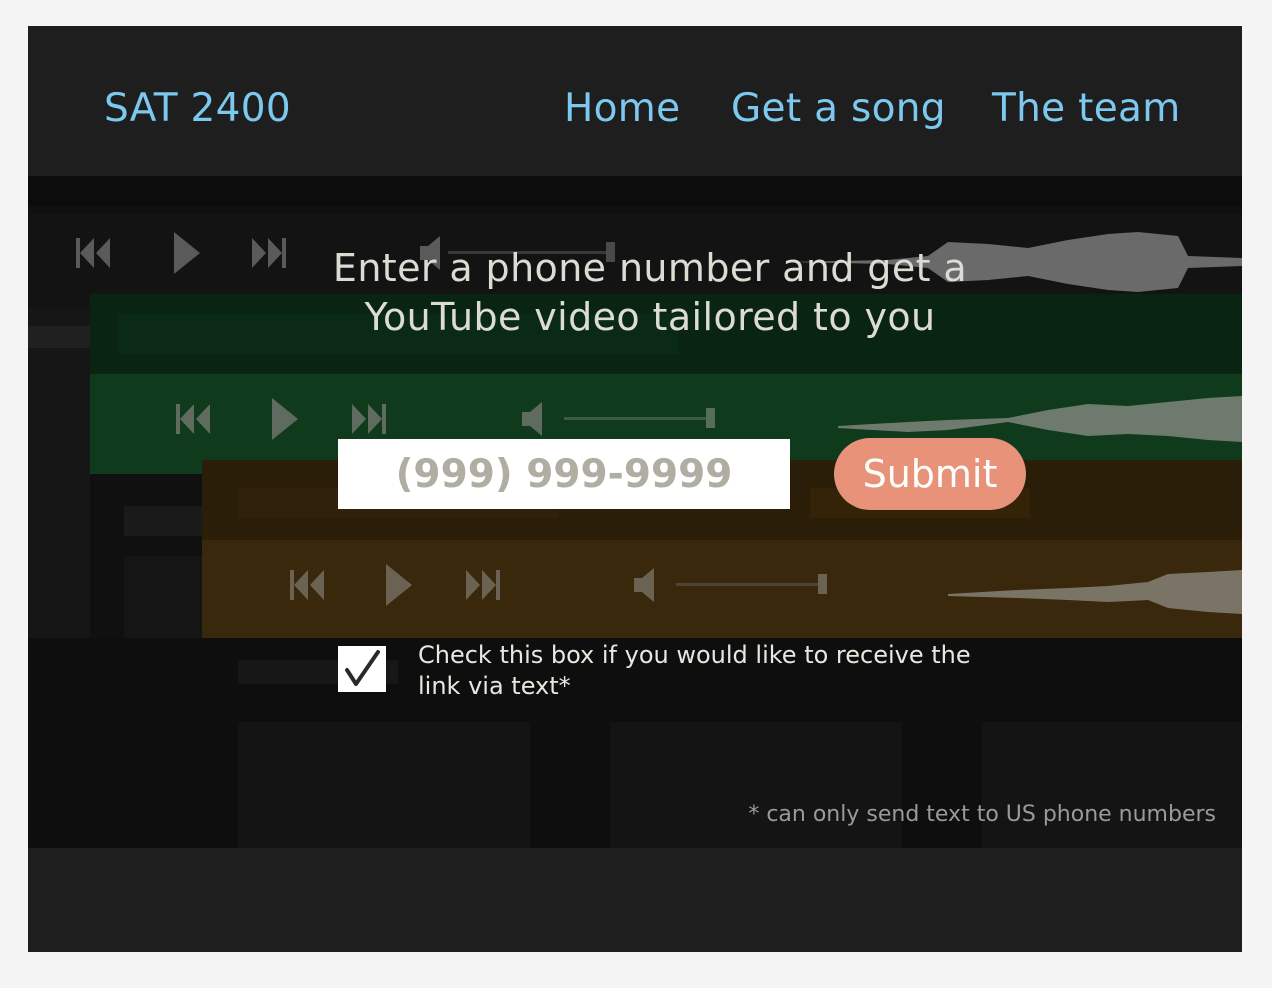 This screenshot has width=1272, height=988. I want to click on nav-the-team-link: The team, so click(1086, 108).